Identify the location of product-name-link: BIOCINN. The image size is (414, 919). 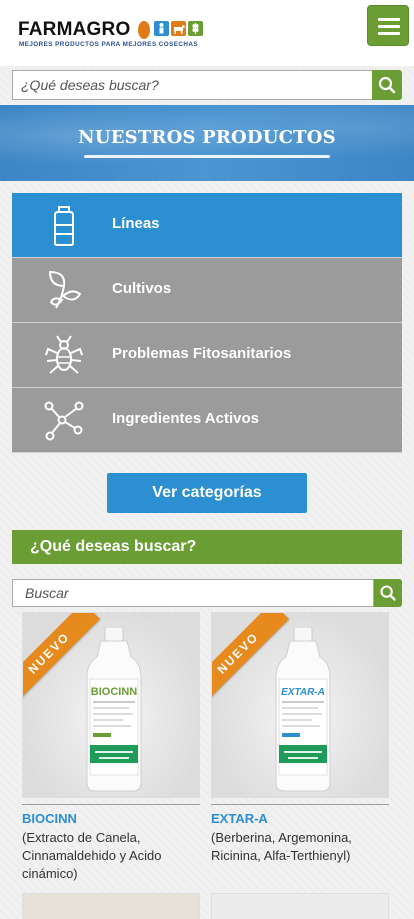
(49, 818).